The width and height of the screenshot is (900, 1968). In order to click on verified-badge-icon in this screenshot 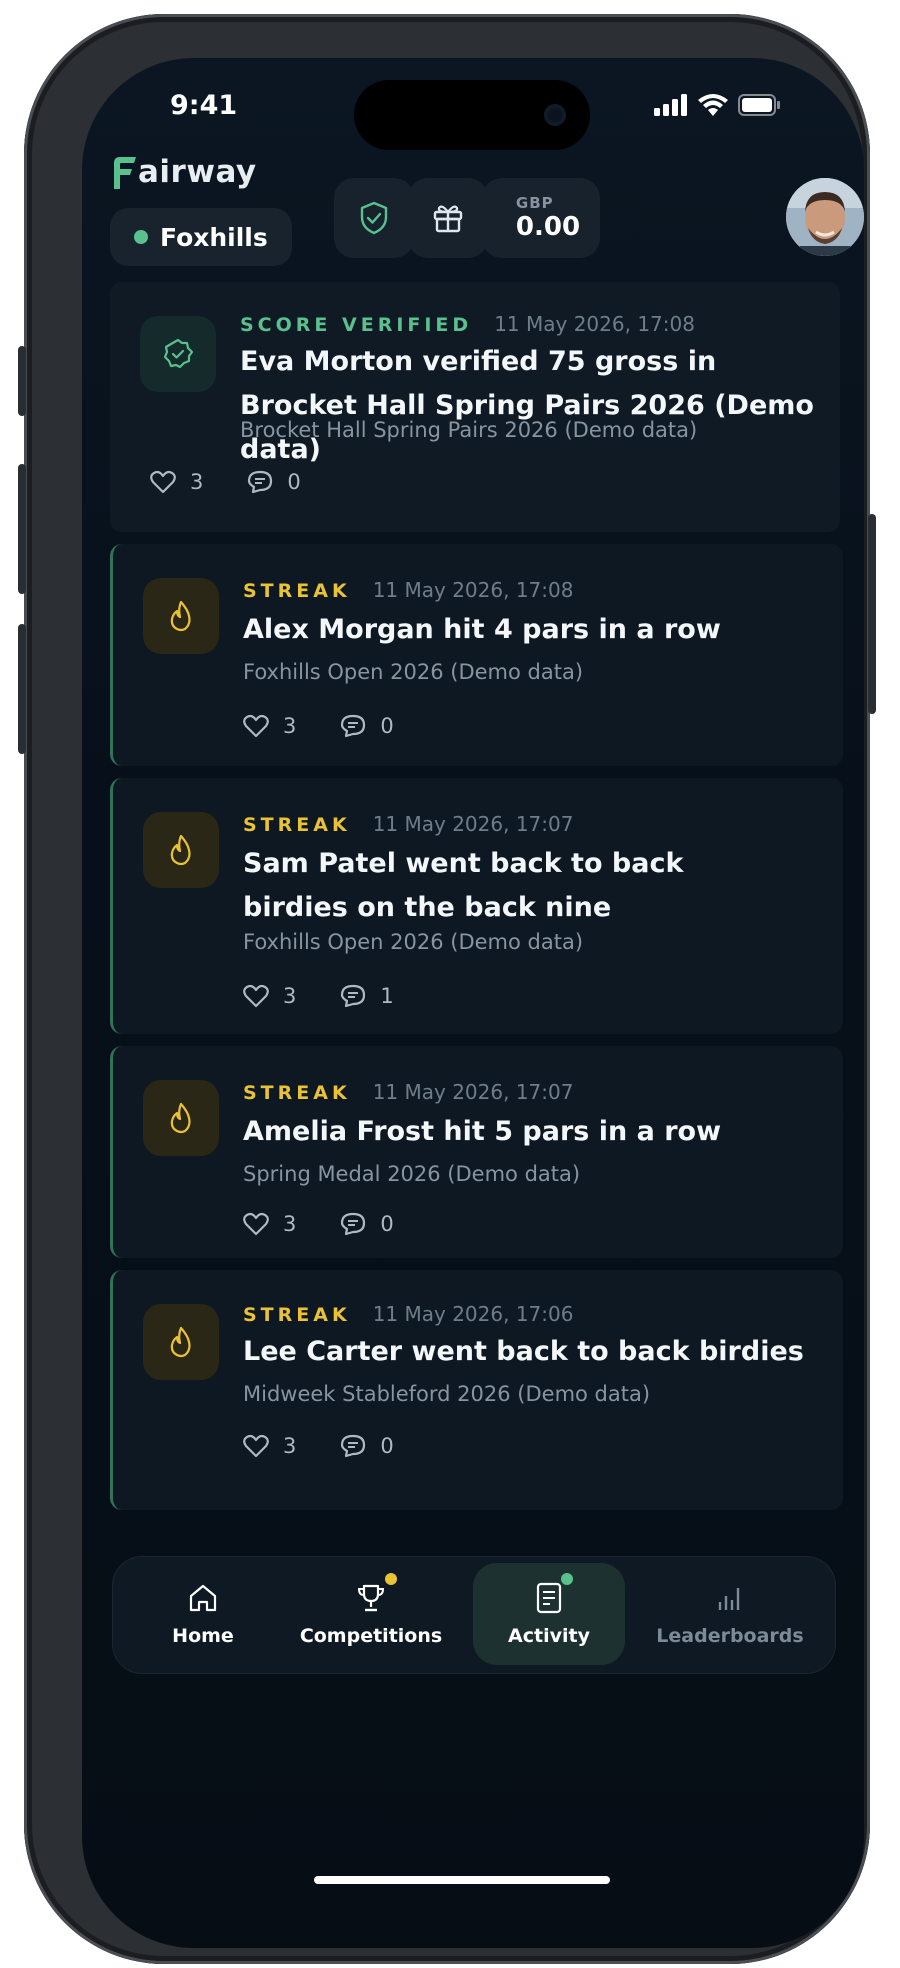, I will do `click(178, 353)`.